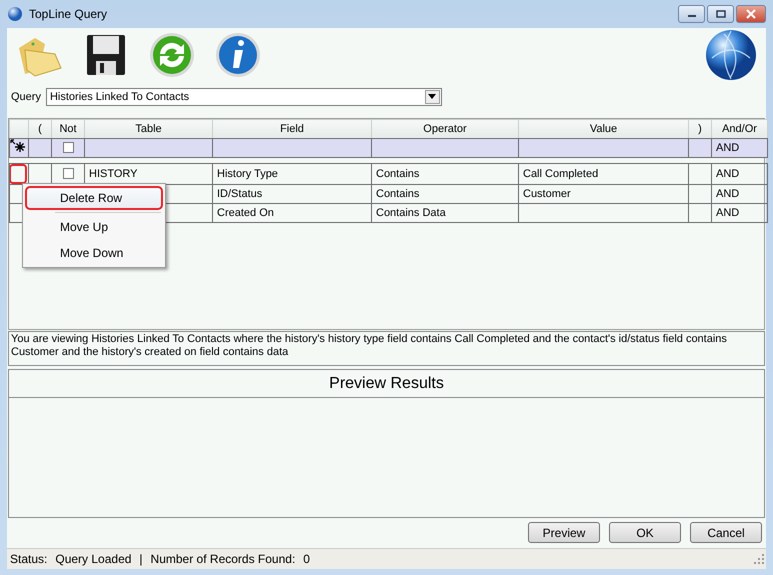 The width and height of the screenshot is (773, 575). What do you see at coordinates (29, 559) in the screenshot?
I see `status-label: Status:` at bounding box center [29, 559].